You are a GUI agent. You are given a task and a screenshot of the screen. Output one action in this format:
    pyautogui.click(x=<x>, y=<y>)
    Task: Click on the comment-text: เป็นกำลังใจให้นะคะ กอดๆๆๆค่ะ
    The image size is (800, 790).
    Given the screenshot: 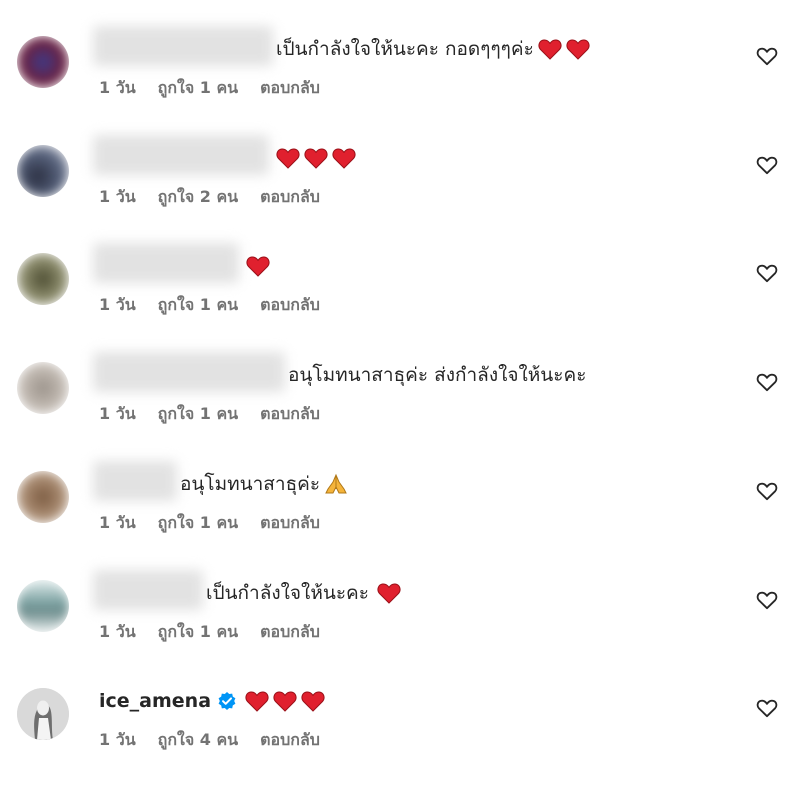 What is the action you would take?
    pyautogui.click(x=405, y=49)
    